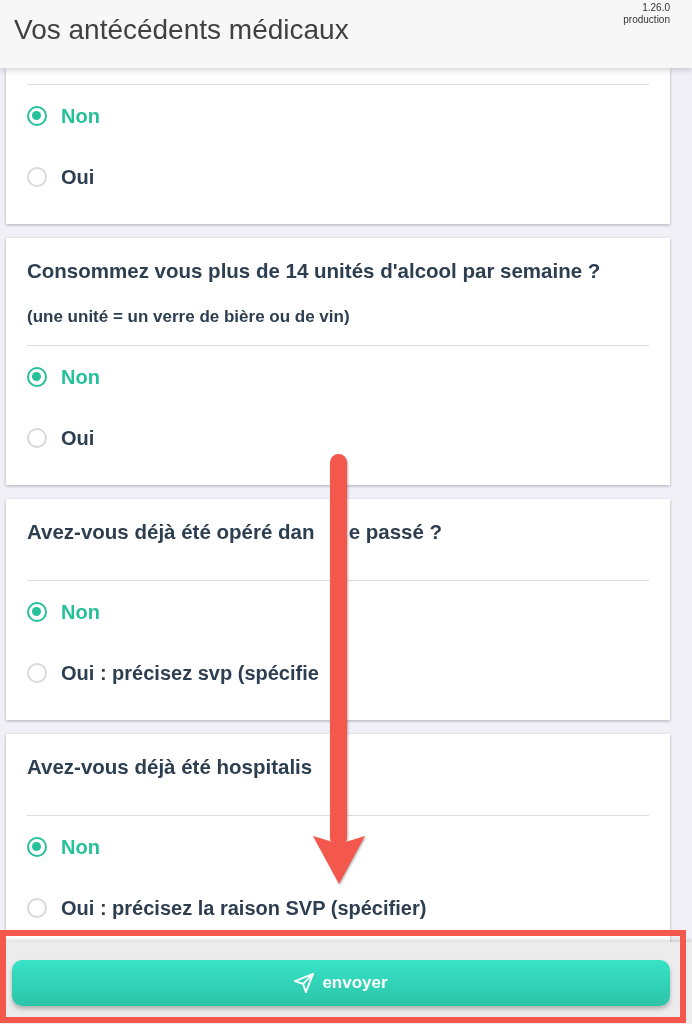  I want to click on radio-option: Oui : précisez la raison SVP (spécifier), so click(227, 907).